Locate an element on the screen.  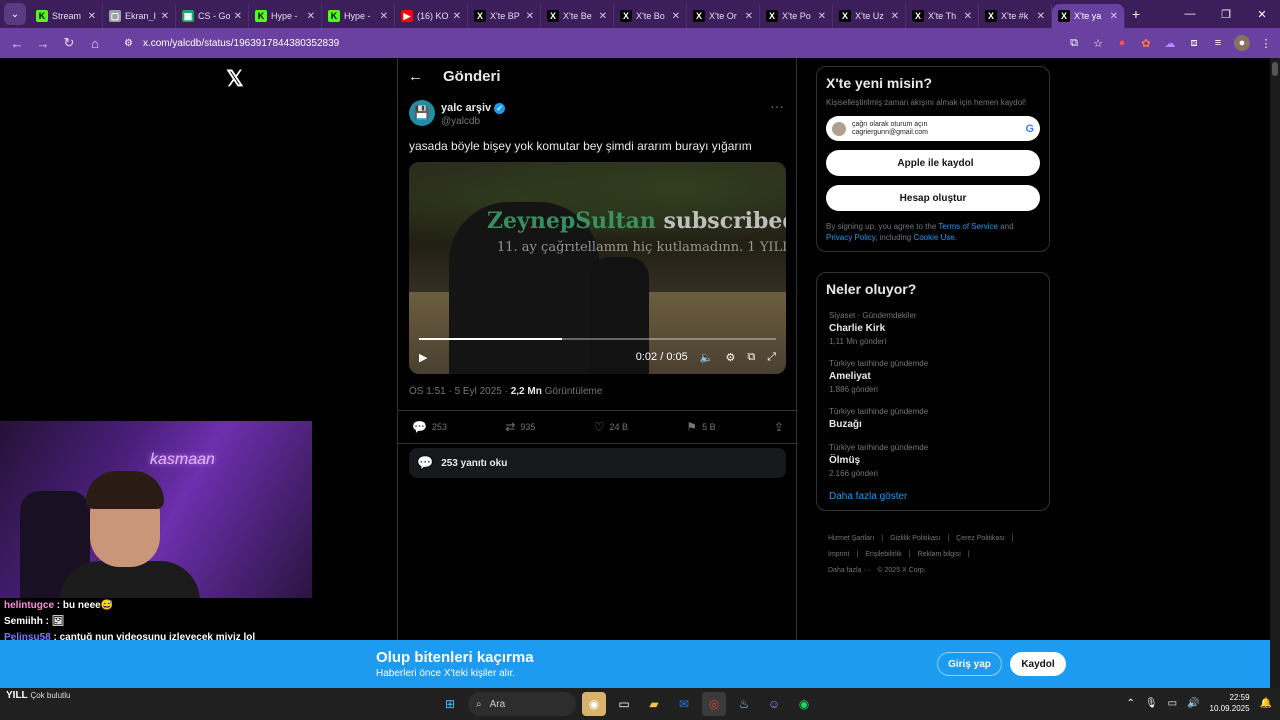
reload-button: ↻ is located at coordinates (69, 43).